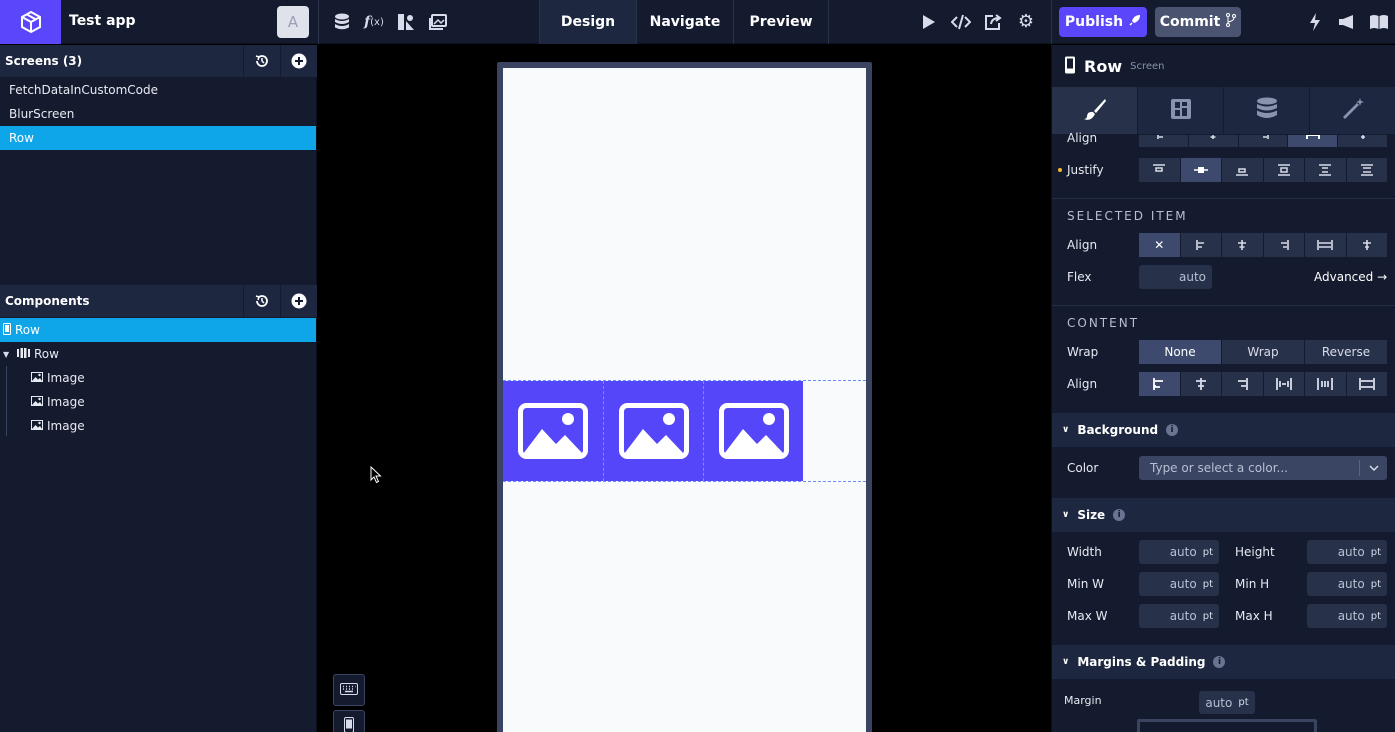 The height and width of the screenshot is (732, 1395). Describe the element at coordinates (929, 22) in the screenshot. I see `play-icon` at that location.